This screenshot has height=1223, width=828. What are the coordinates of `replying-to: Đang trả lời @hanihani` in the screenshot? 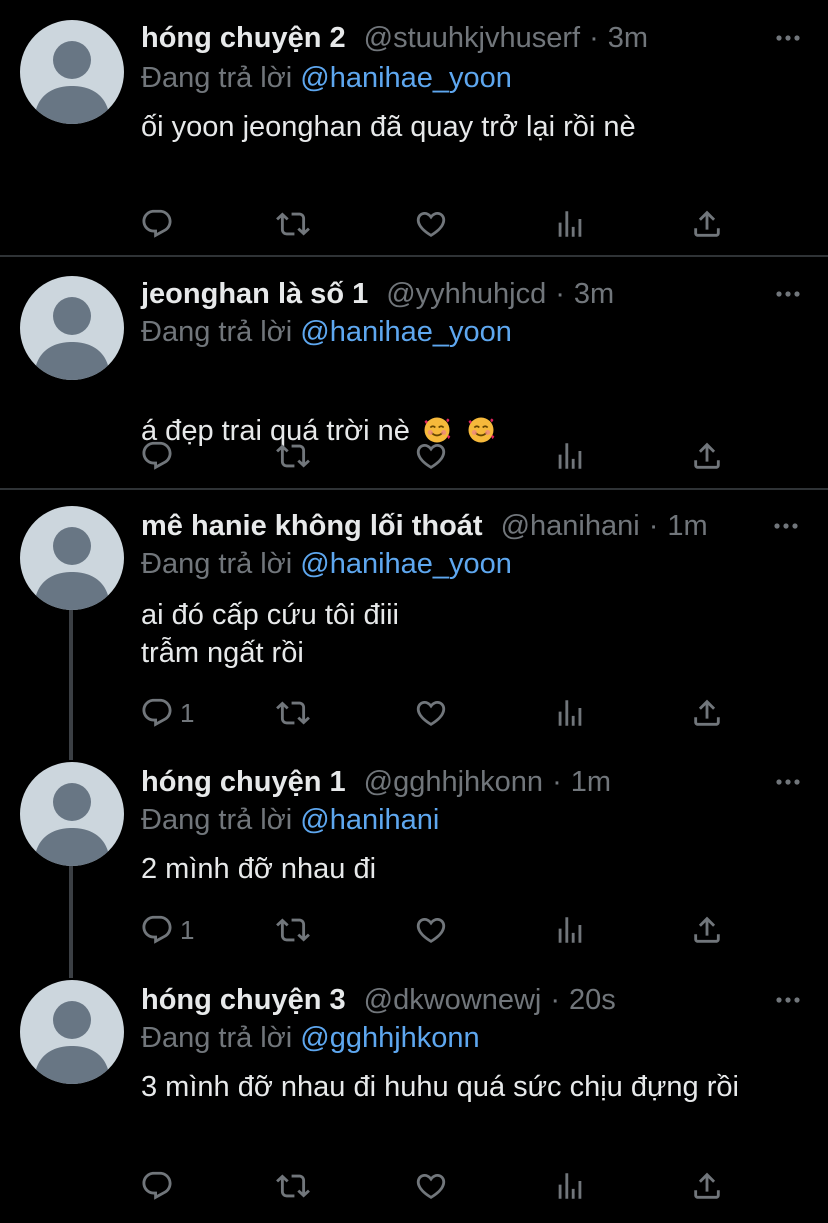 It's located at (290, 820).